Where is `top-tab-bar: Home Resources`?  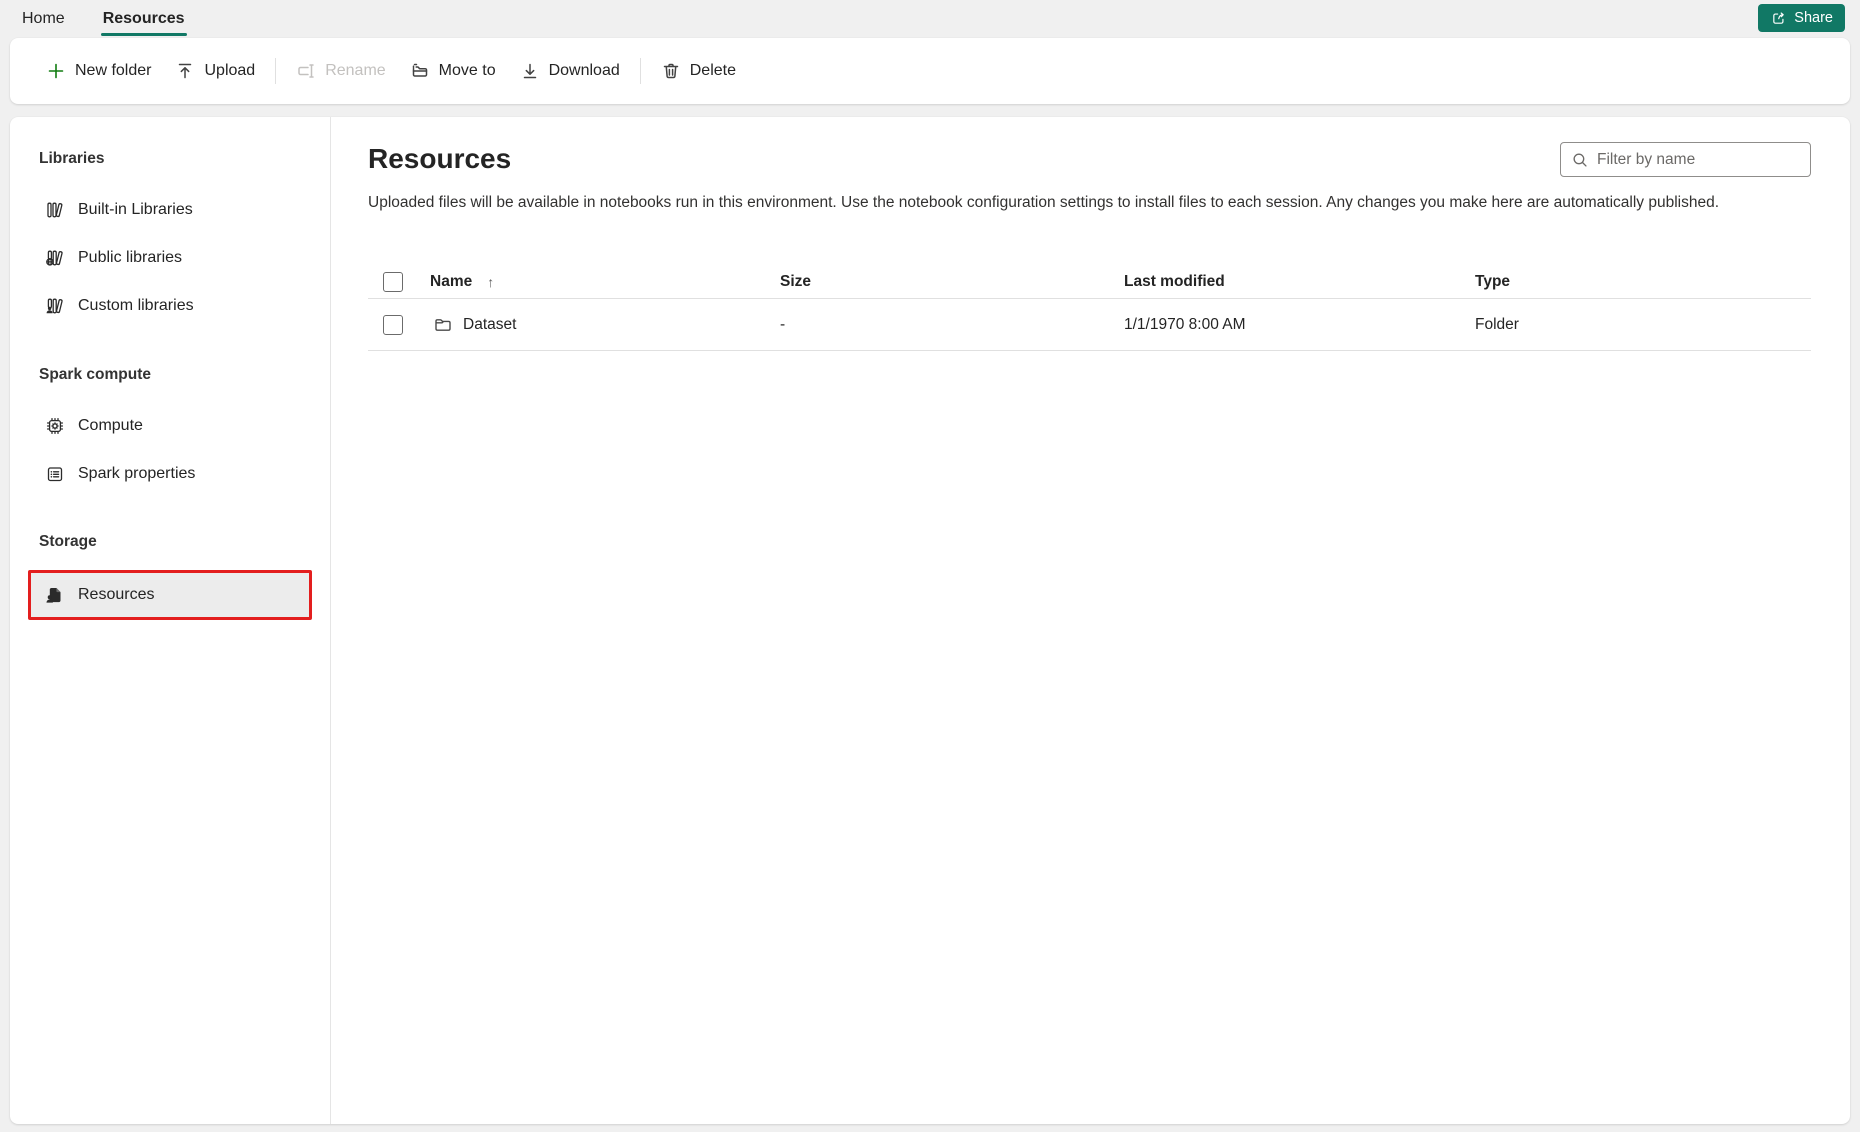 top-tab-bar: Home Resources is located at coordinates (930, 18).